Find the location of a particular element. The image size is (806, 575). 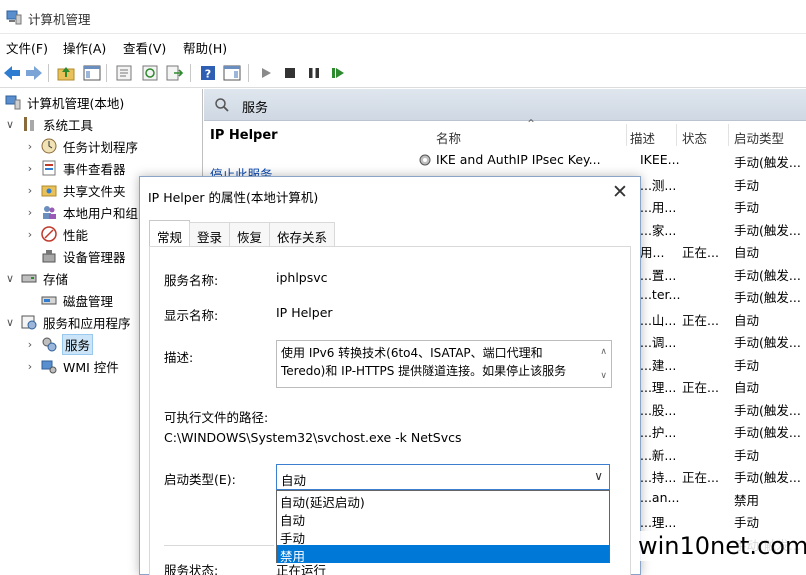

forward-arrow-icon is located at coordinates (34, 73).